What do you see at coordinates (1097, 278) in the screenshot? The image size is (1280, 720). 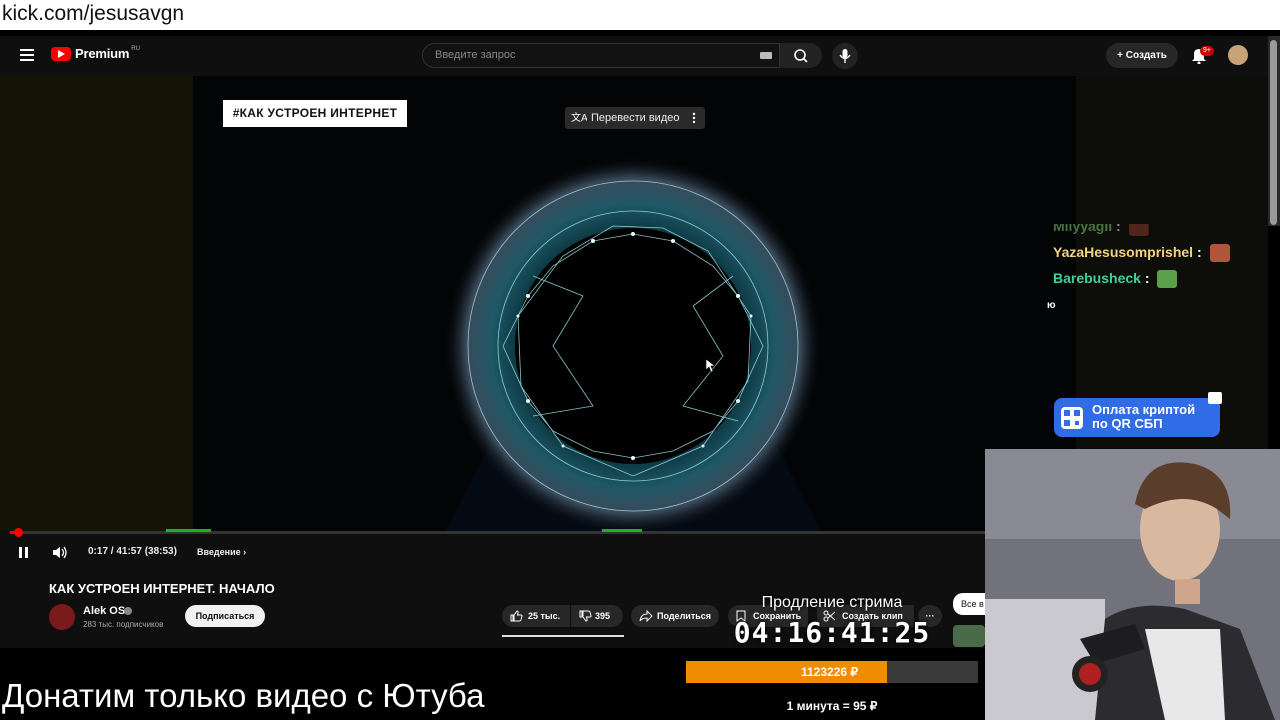 I see `chat-username: Barebusheck` at bounding box center [1097, 278].